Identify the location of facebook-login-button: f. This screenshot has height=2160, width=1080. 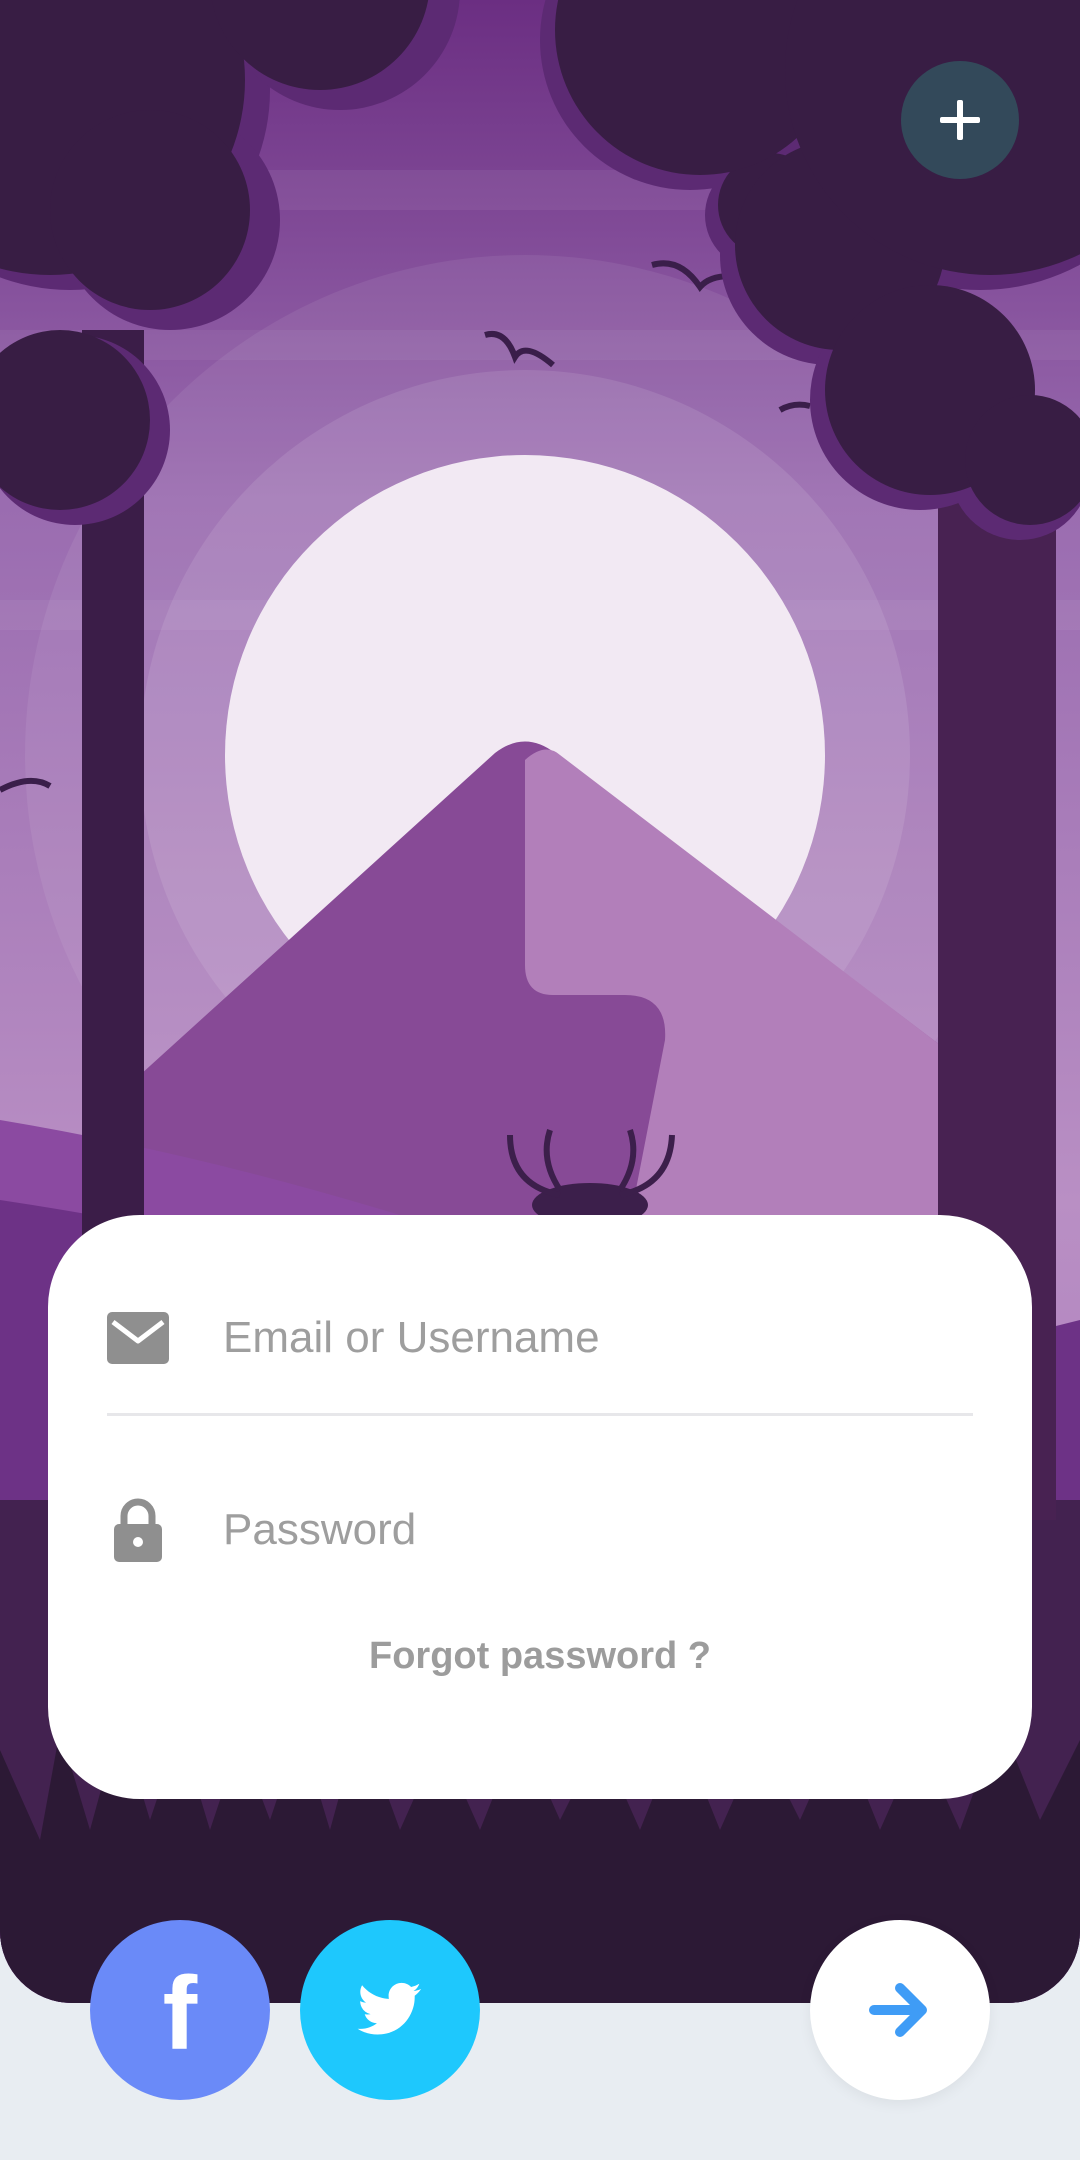
(180, 2010).